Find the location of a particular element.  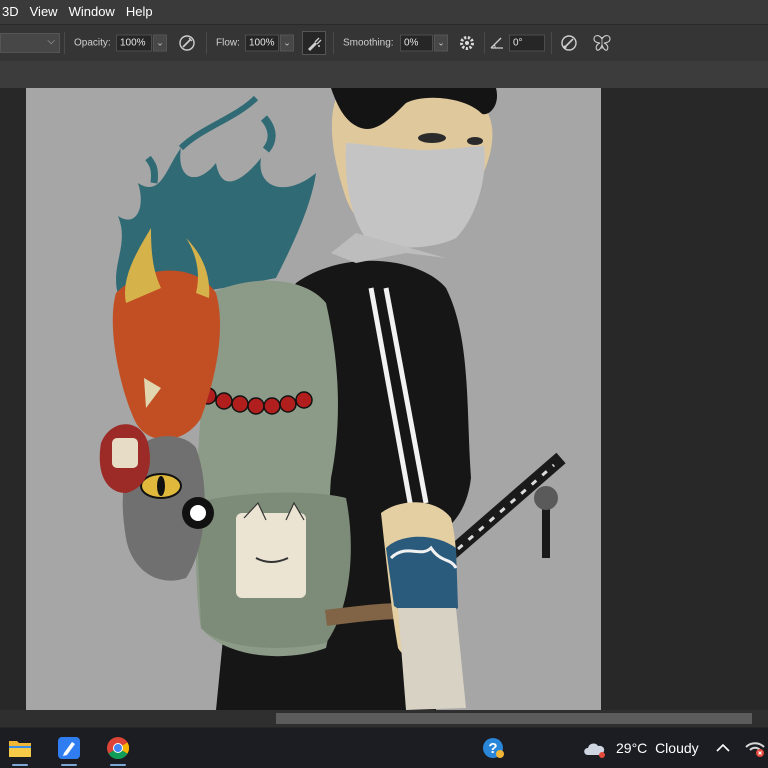

angle-input: 0° is located at coordinates (527, 43).